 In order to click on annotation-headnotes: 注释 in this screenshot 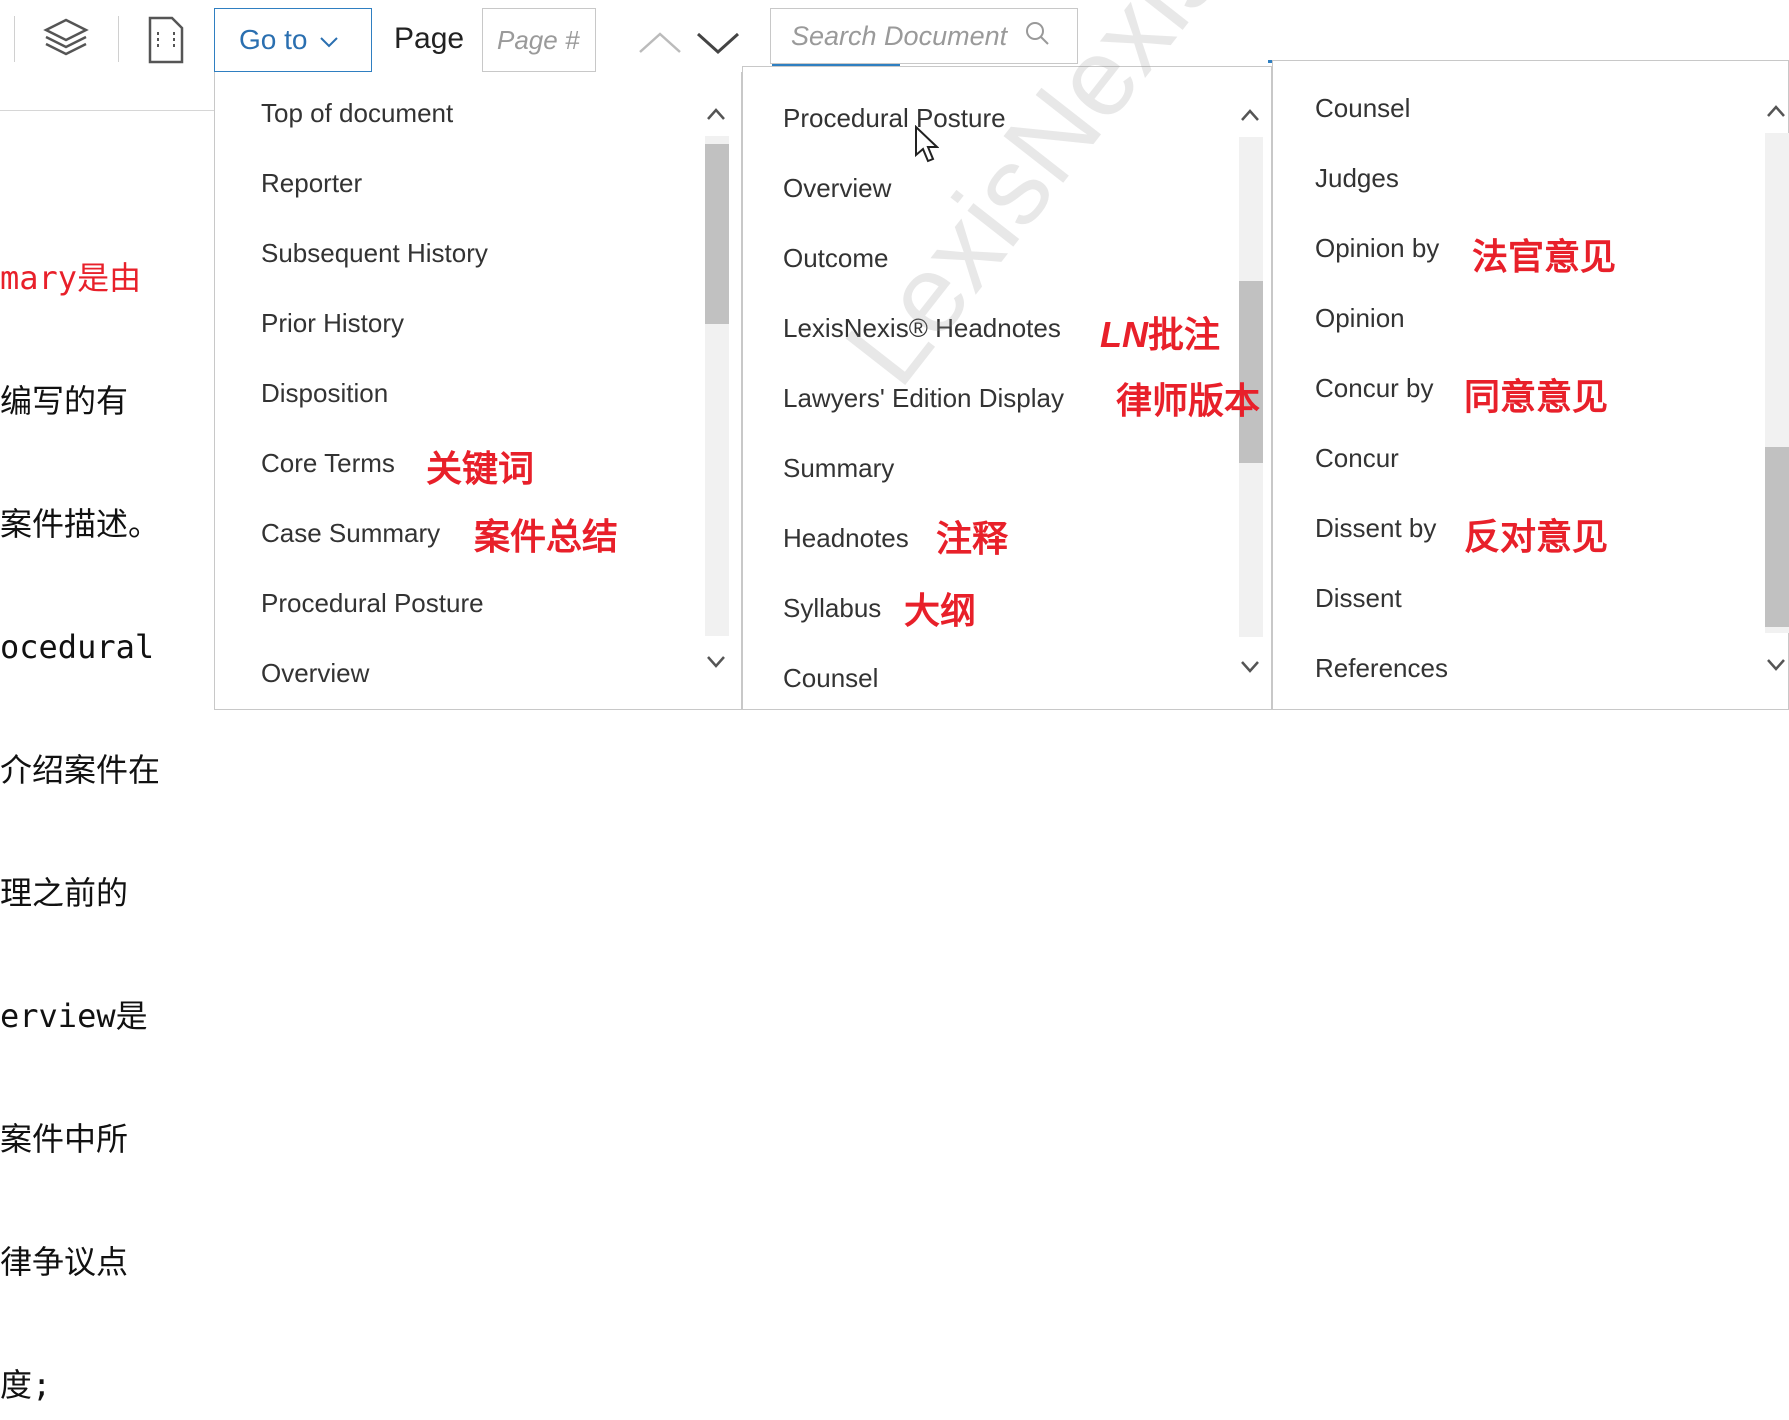, I will do `click(972, 539)`.